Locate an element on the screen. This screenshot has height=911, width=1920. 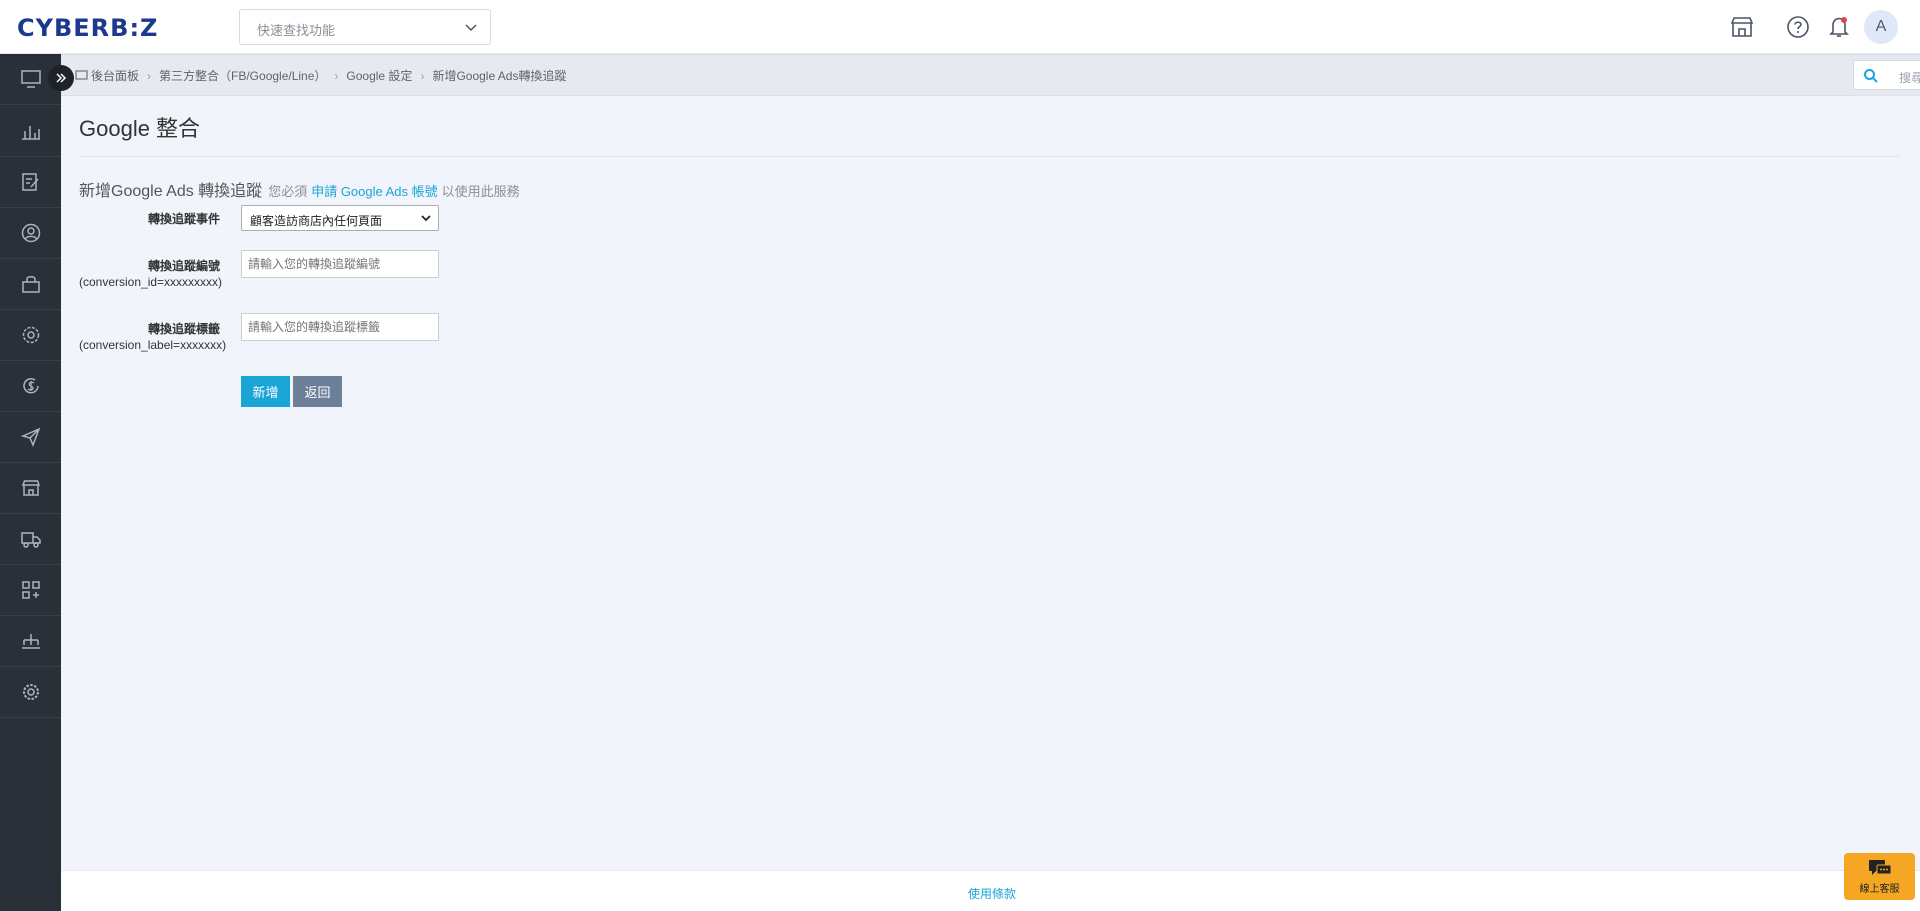
store-icon is located at coordinates (1742, 27).